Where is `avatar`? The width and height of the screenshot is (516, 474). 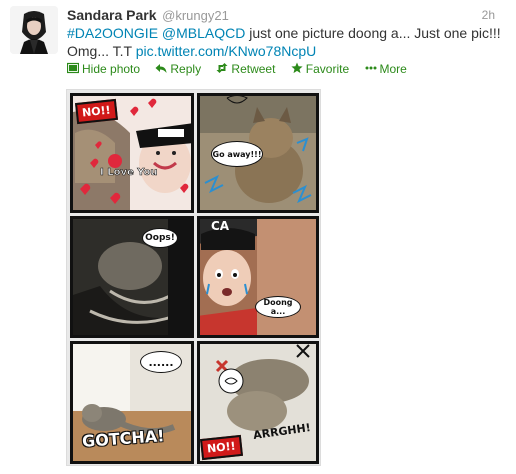 avatar is located at coordinates (34, 30).